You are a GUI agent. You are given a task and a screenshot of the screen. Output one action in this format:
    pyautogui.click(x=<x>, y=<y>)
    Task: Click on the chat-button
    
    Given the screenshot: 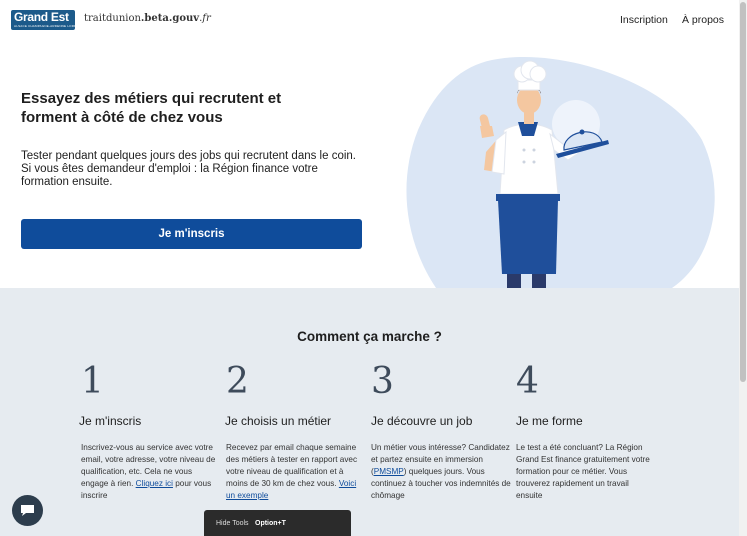 What is the action you would take?
    pyautogui.click(x=27, y=510)
    